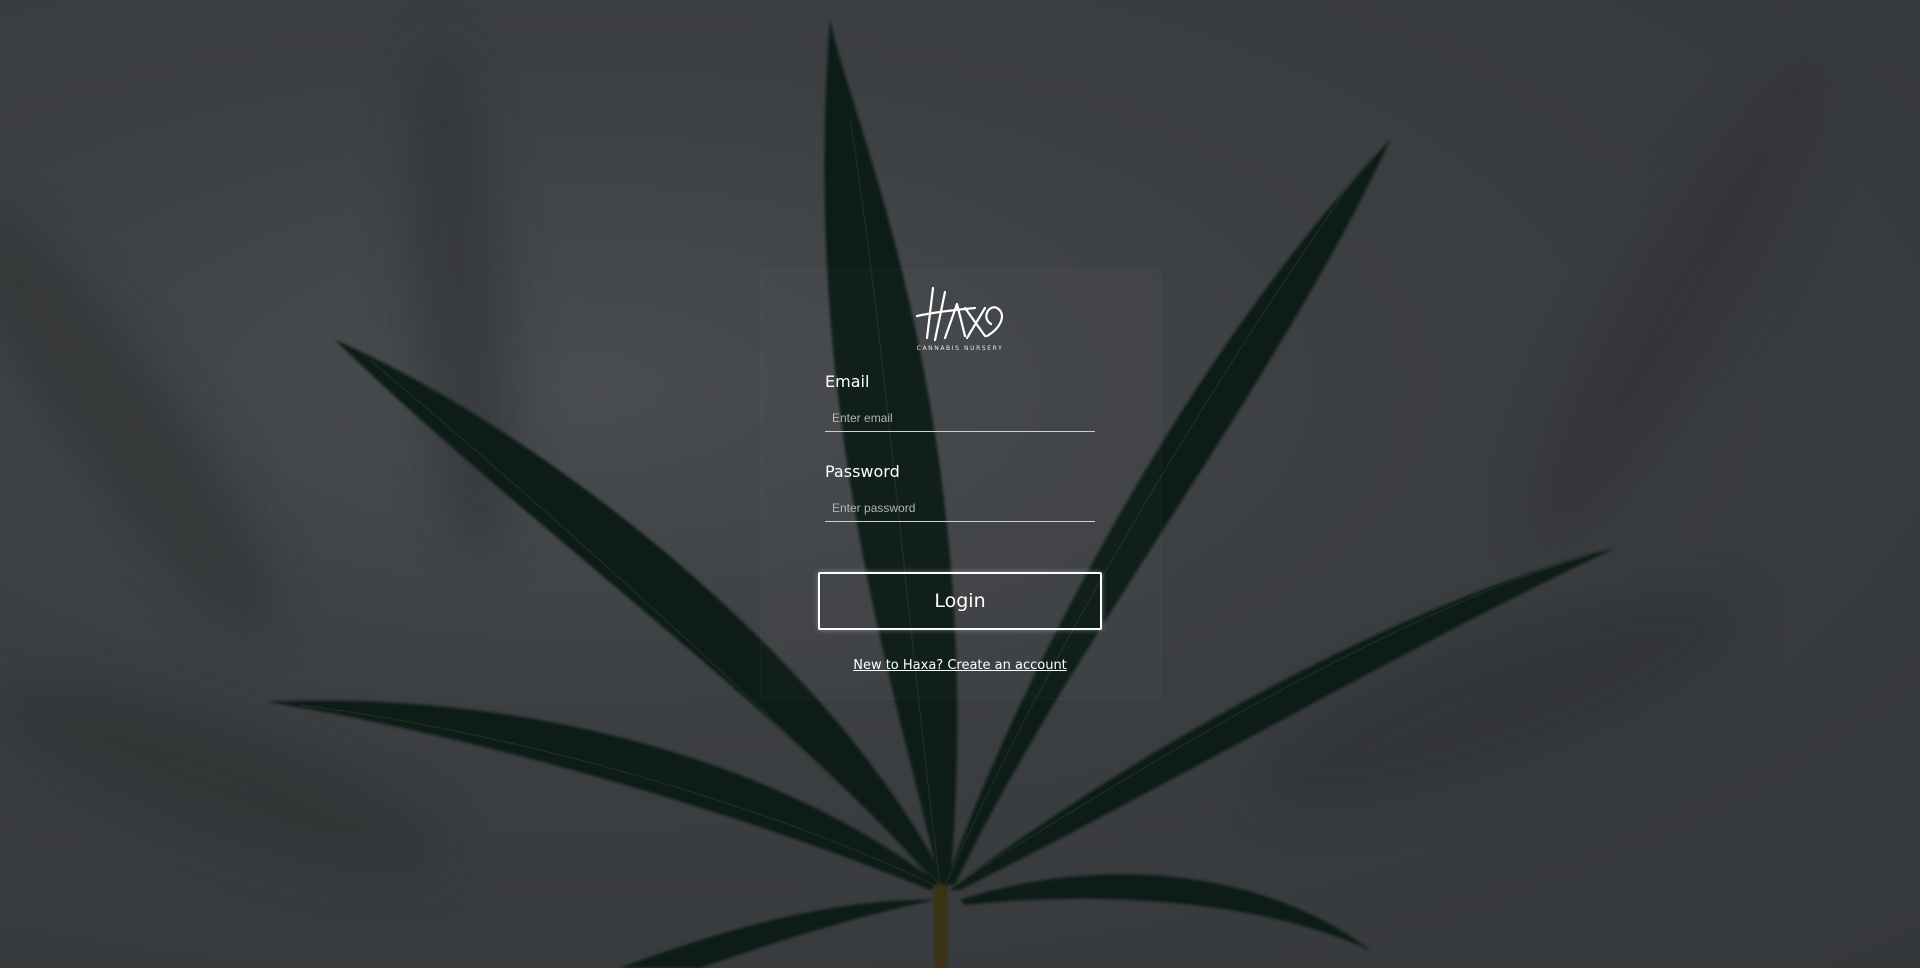 The width and height of the screenshot is (1920, 968). Describe the element at coordinates (960, 601) in the screenshot. I see `login-button: Login` at that location.